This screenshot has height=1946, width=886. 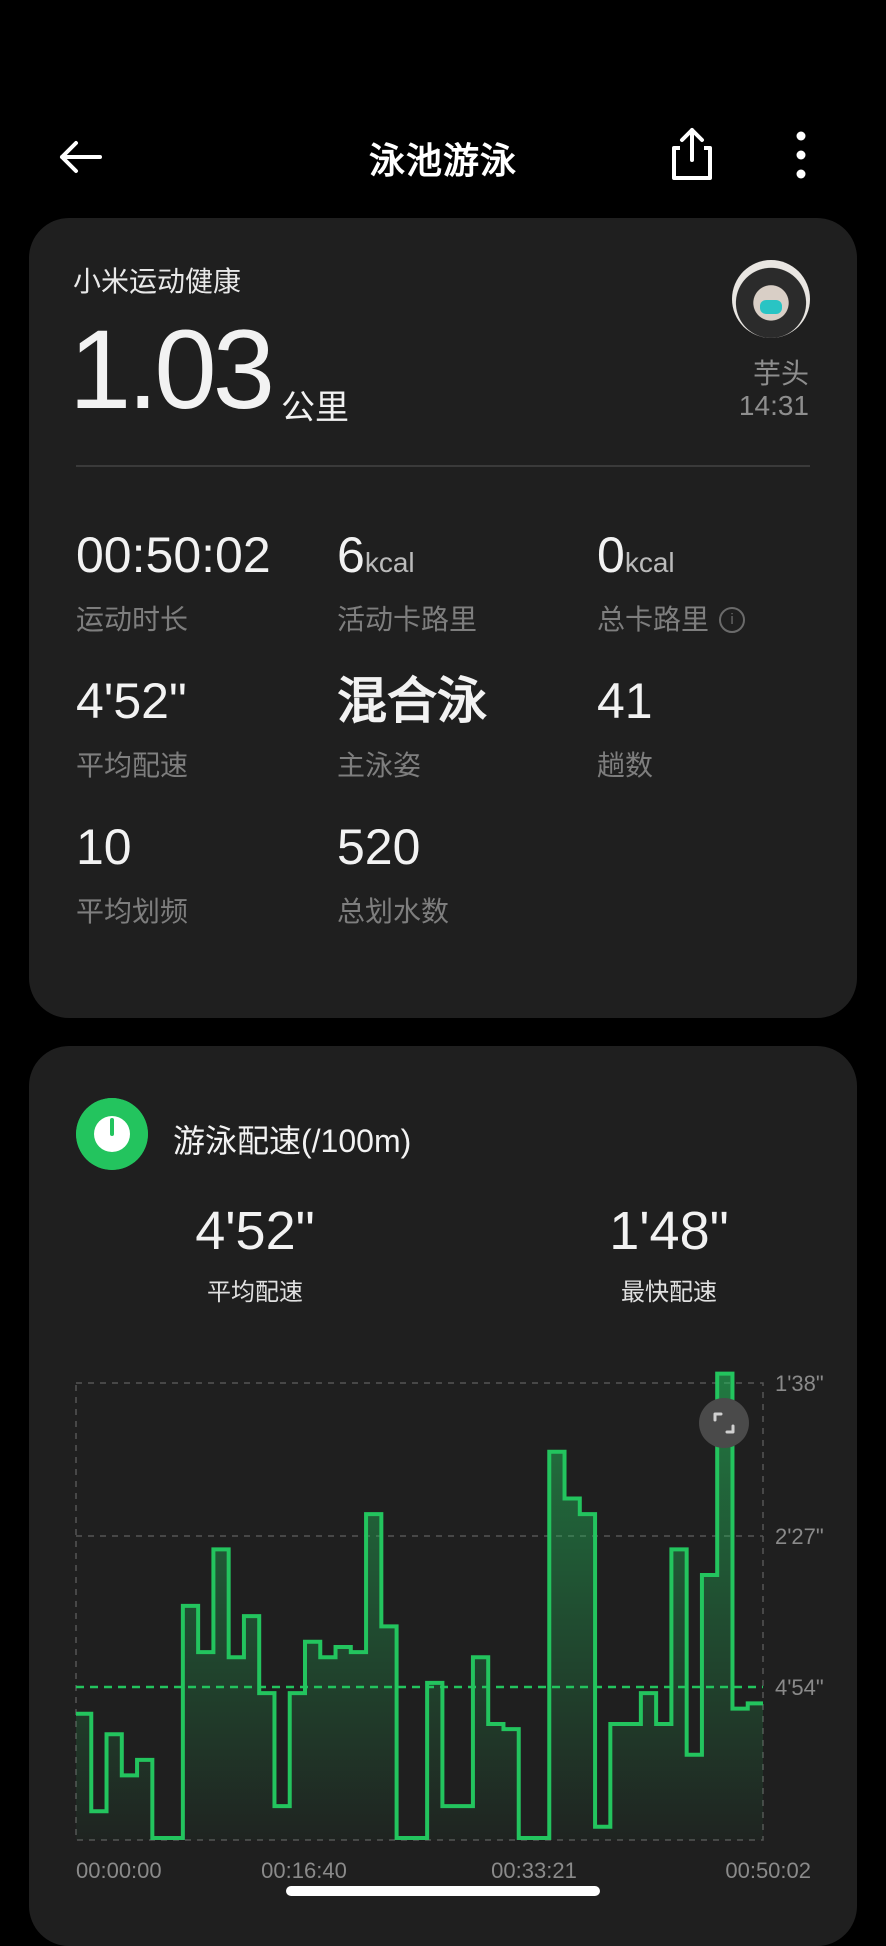 What do you see at coordinates (407, 619) in the screenshot?
I see `stat-label: 活动卡路里` at bounding box center [407, 619].